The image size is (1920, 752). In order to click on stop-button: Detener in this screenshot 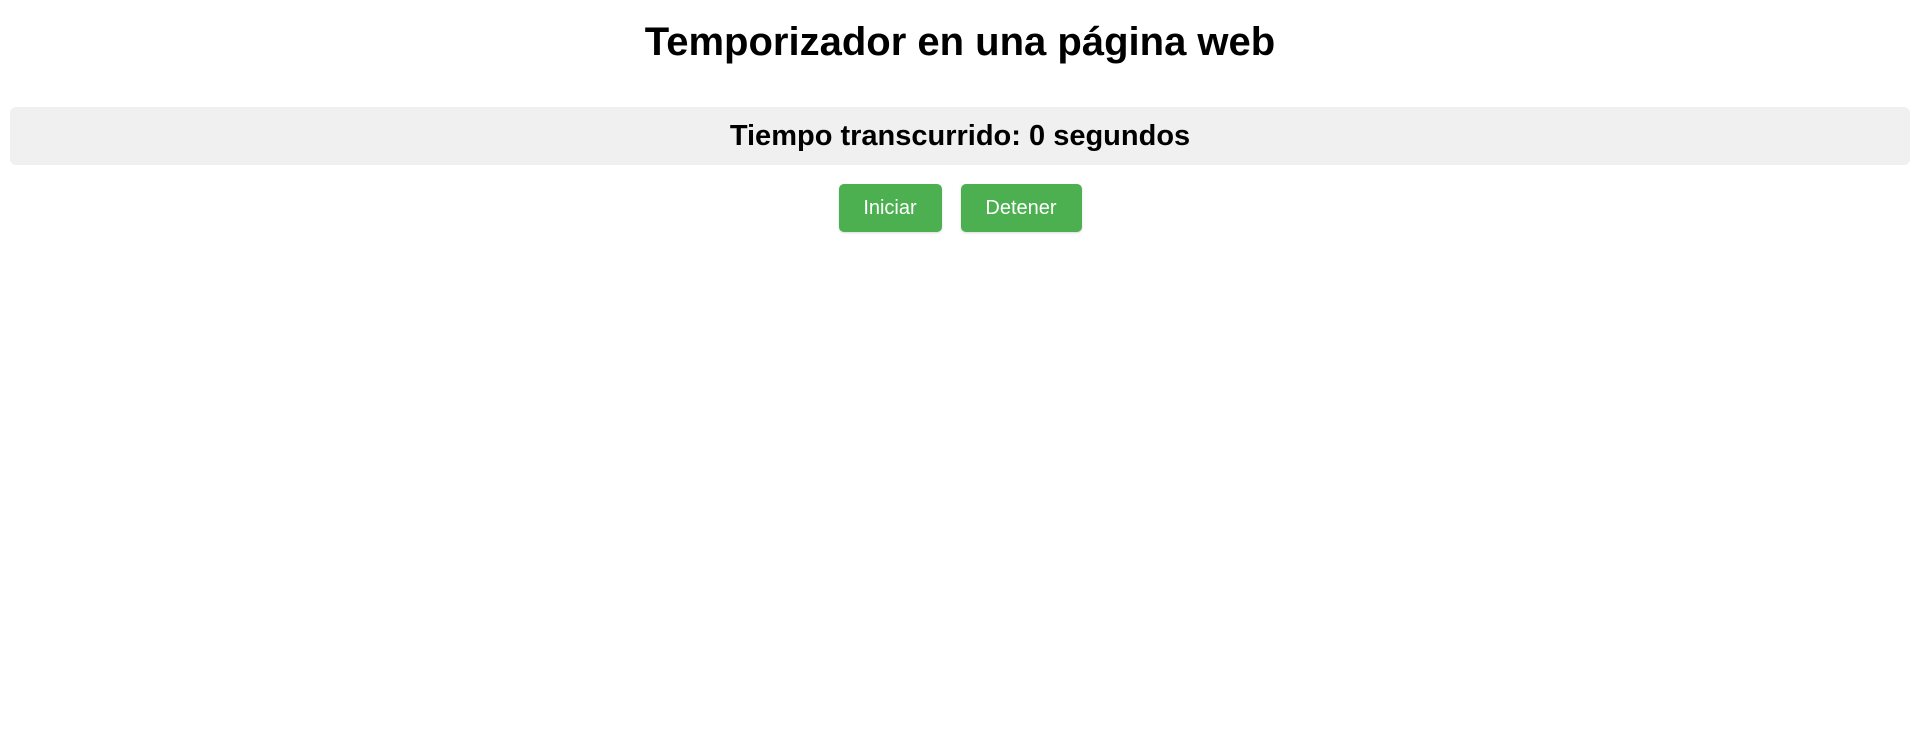, I will do `click(1021, 208)`.